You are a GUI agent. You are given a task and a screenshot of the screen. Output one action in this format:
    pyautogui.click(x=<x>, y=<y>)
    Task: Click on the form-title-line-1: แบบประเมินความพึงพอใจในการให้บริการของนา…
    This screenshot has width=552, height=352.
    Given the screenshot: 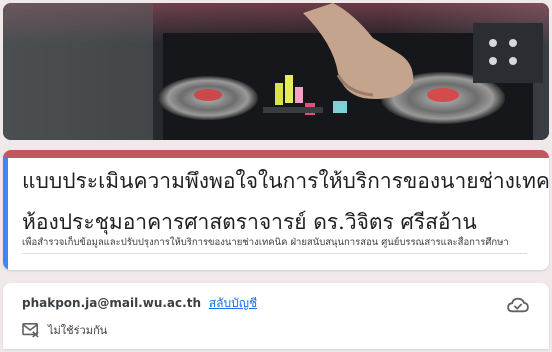 What is the action you would take?
    pyautogui.click(x=285, y=181)
    